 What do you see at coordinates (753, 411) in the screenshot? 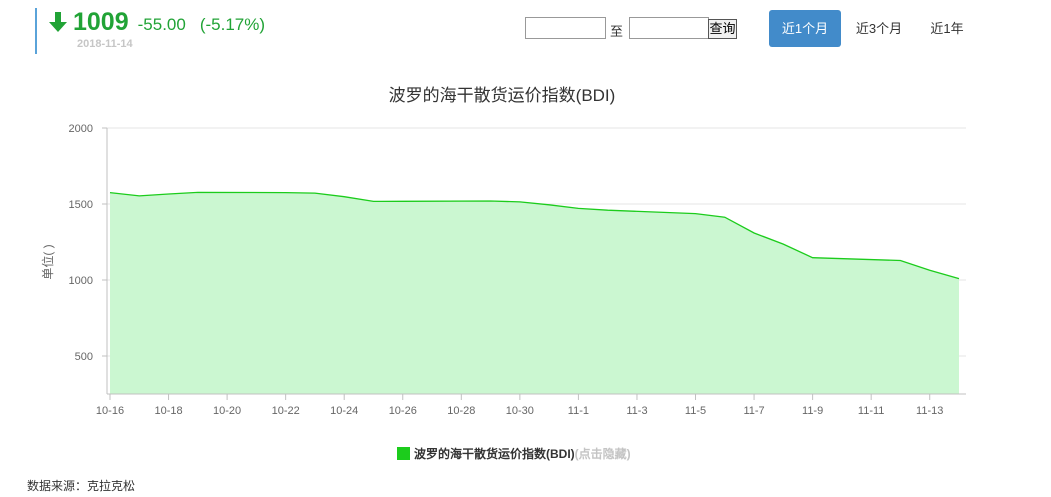
I see `x-tick-label: 11-7` at bounding box center [753, 411].